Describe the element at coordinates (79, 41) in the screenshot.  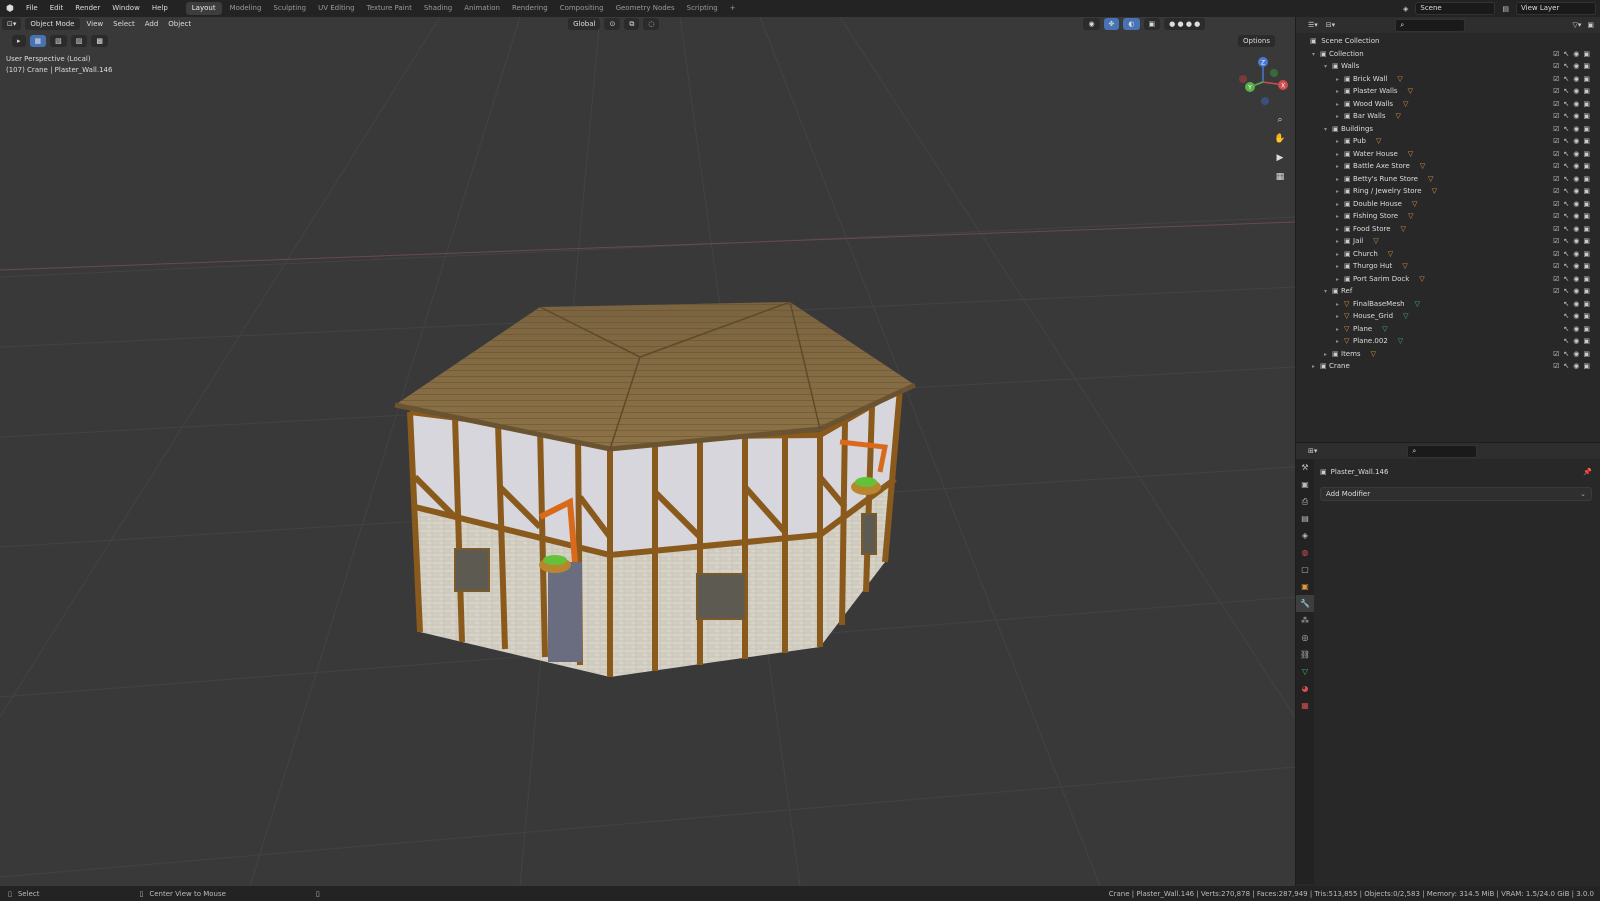
I see `select-subtract-icon: ▨` at that location.